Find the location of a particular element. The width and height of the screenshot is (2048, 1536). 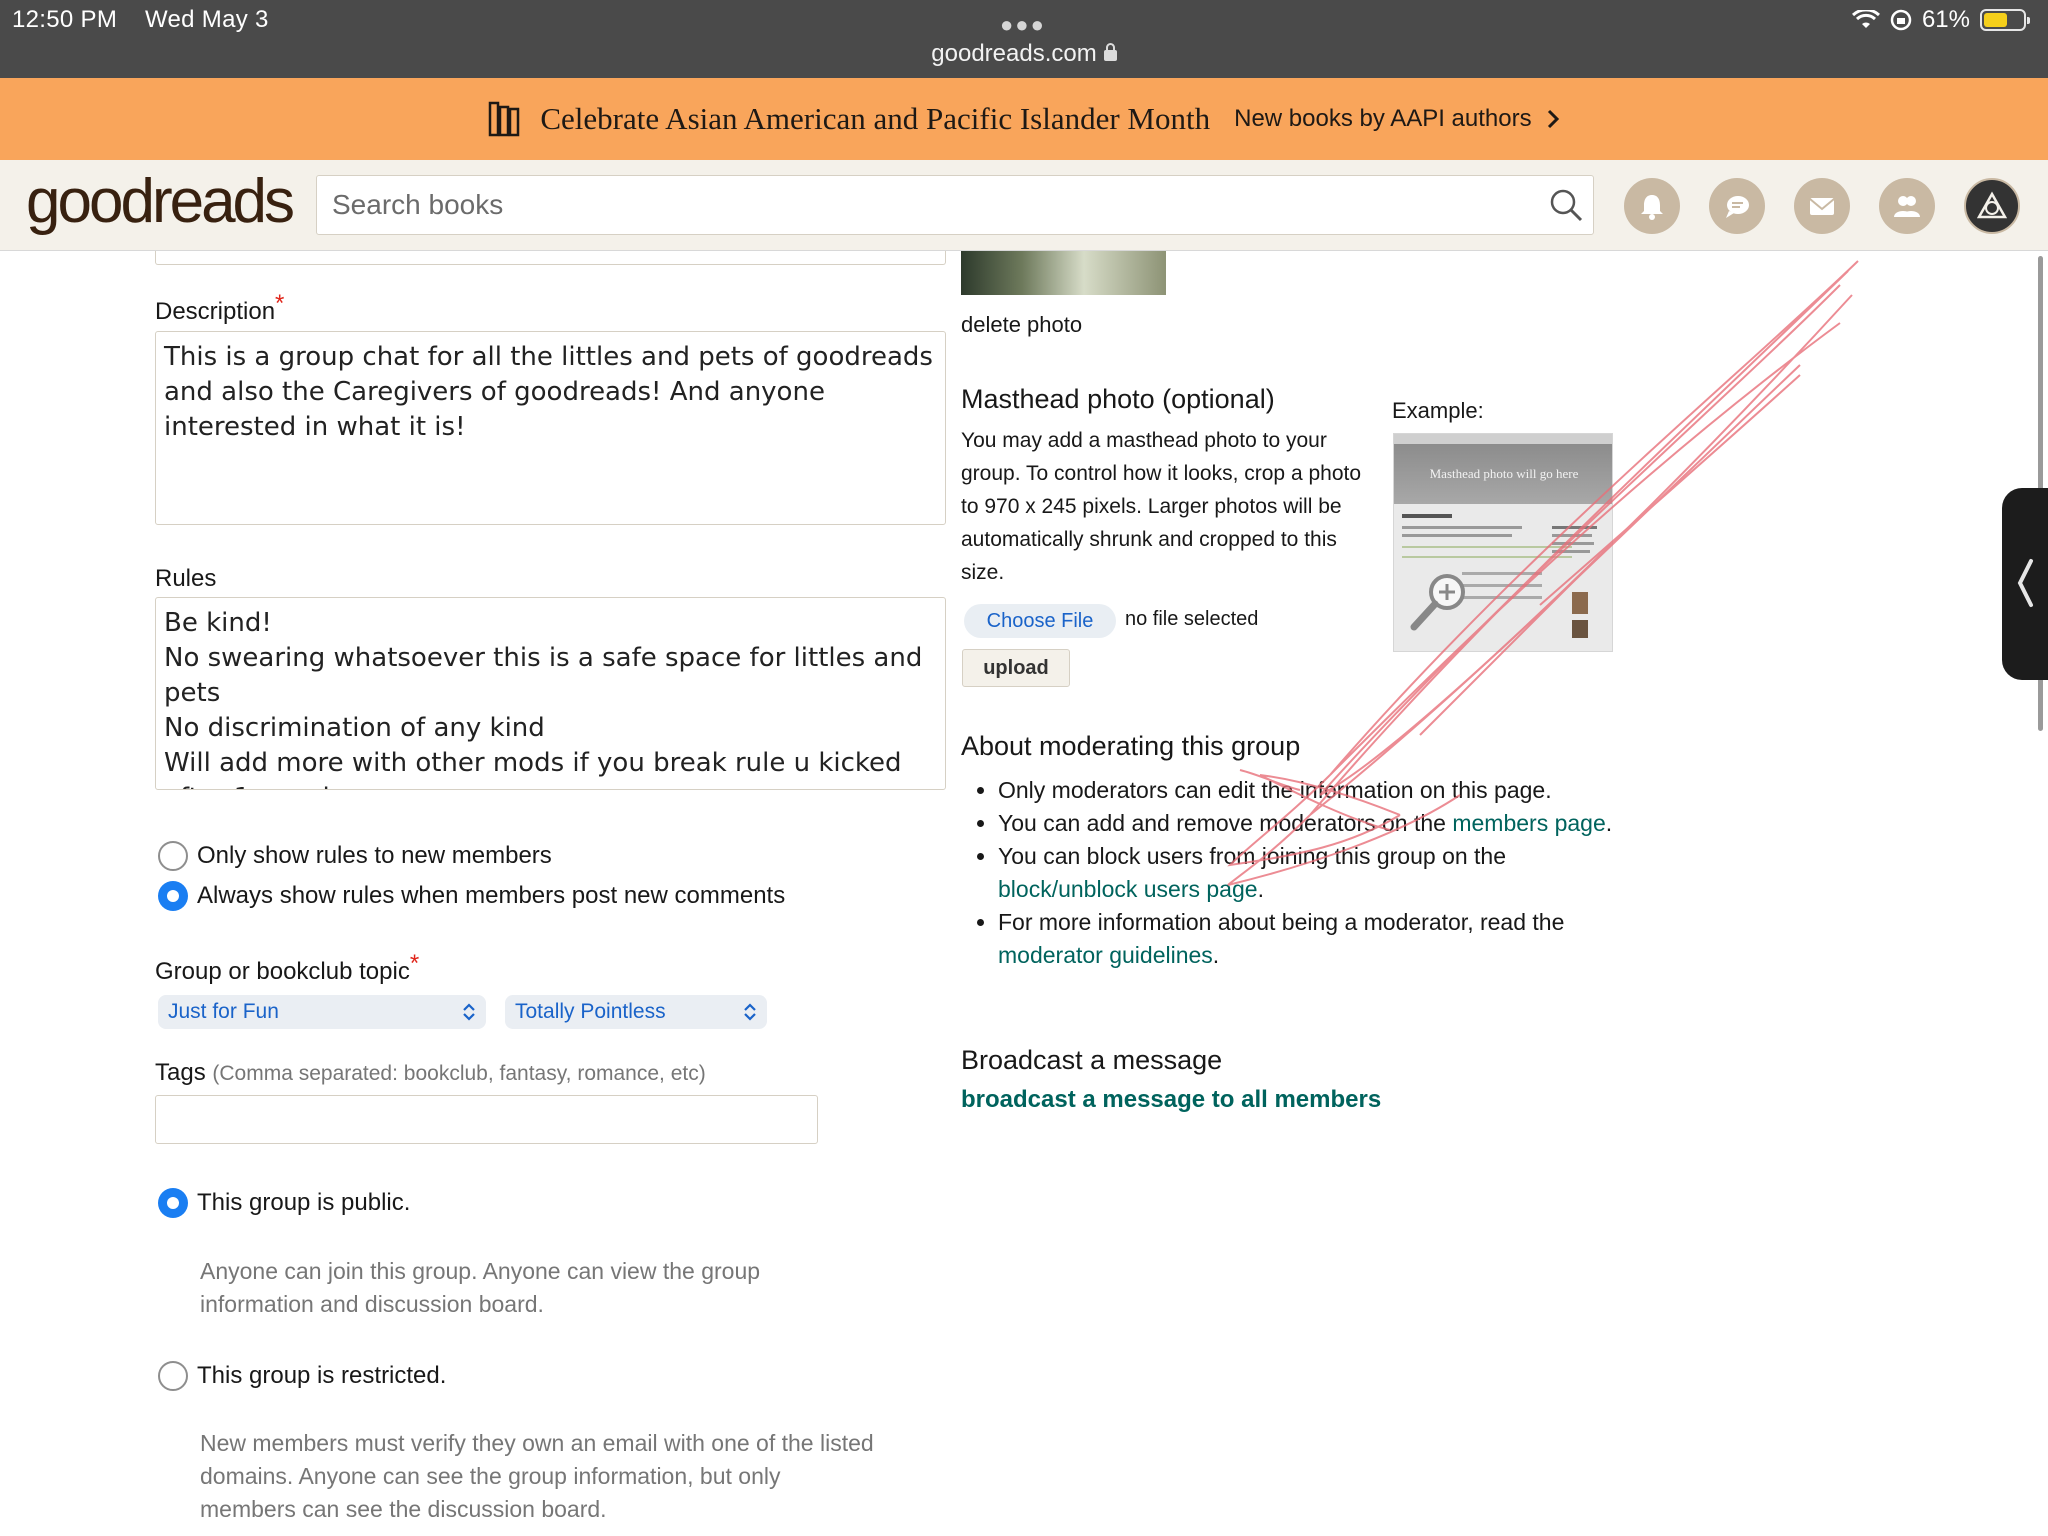

battery-icon is located at coordinates (2005, 20).